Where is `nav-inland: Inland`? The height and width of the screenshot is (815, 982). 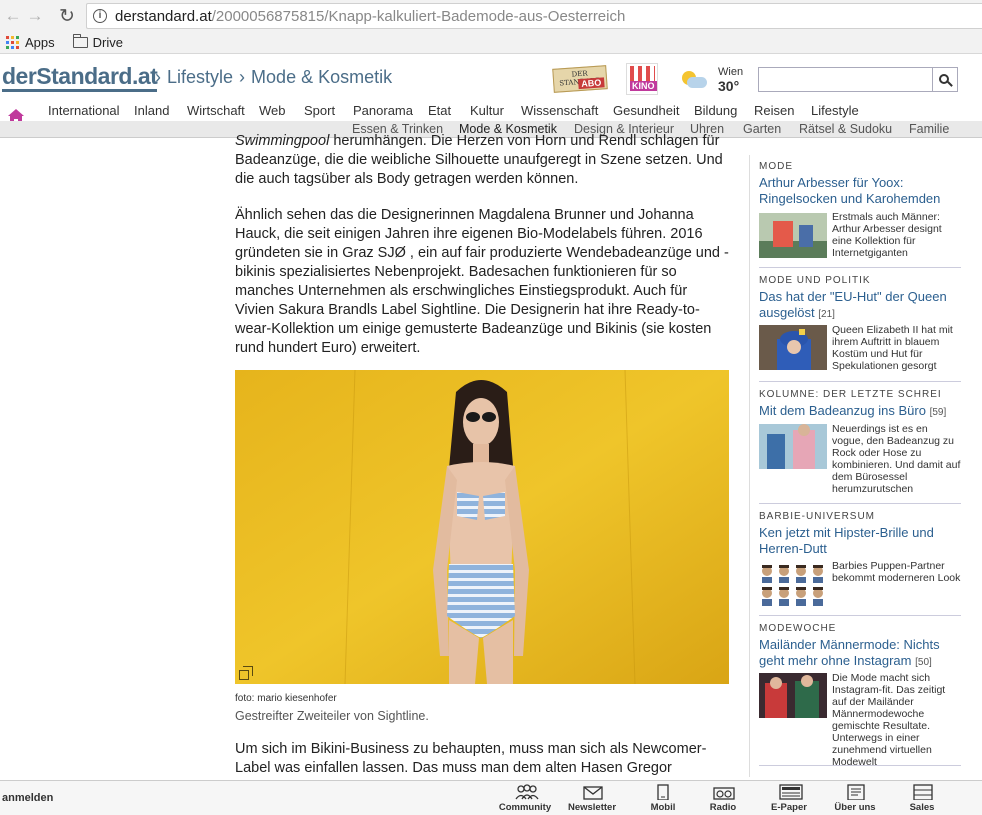
nav-inland: Inland is located at coordinates (151, 110).